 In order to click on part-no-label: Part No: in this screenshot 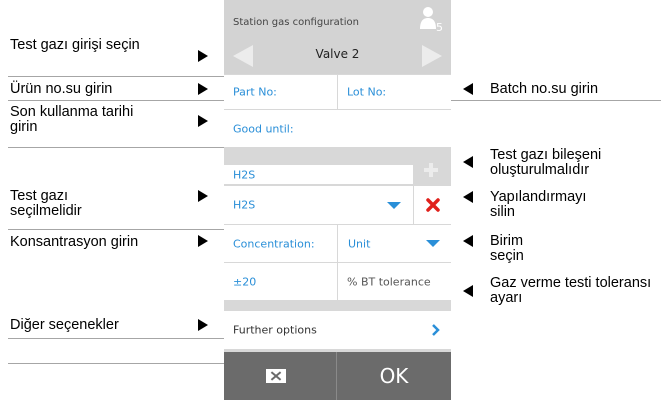, I will do `click(255, 92)`.